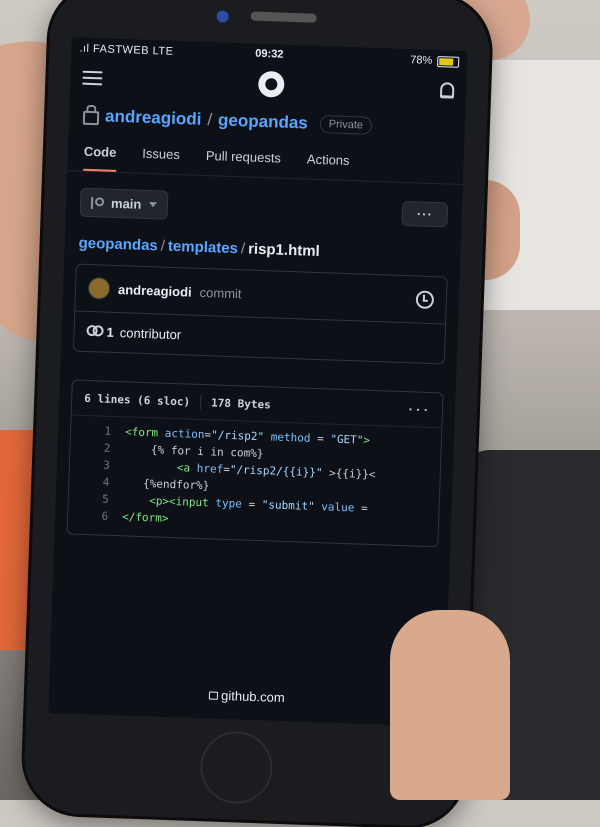 The width and height of the screenshot is (600, 827). What do you see at coordinates (153, 117) in the screenshot?
I see `repo-owner-link: andreagiodi` at bounding box center [153, 117].